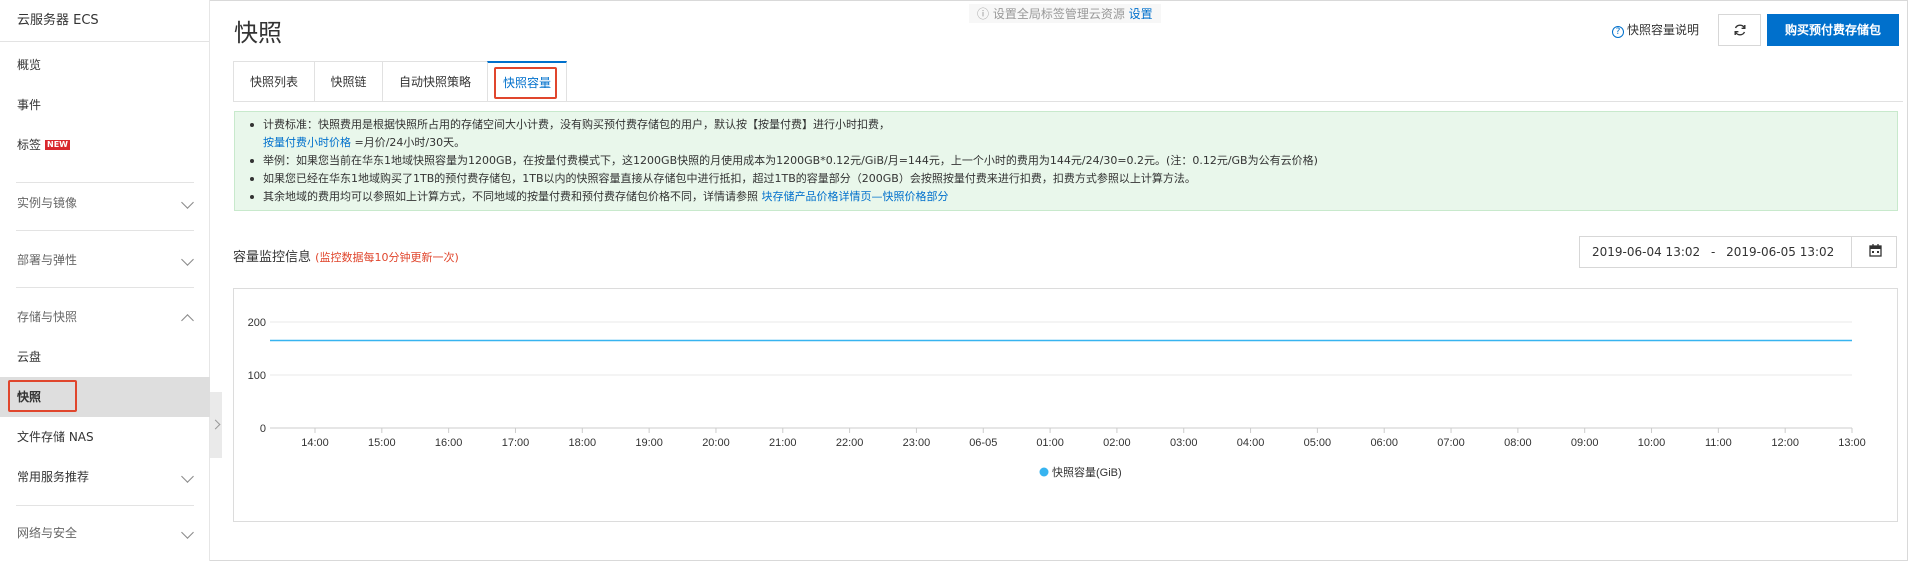 The image size is (1908, 561). Describe the element at coordinates (105, 533) in the screenshot. I see `sidebar-group-network-security: 网络与安全` at that location.